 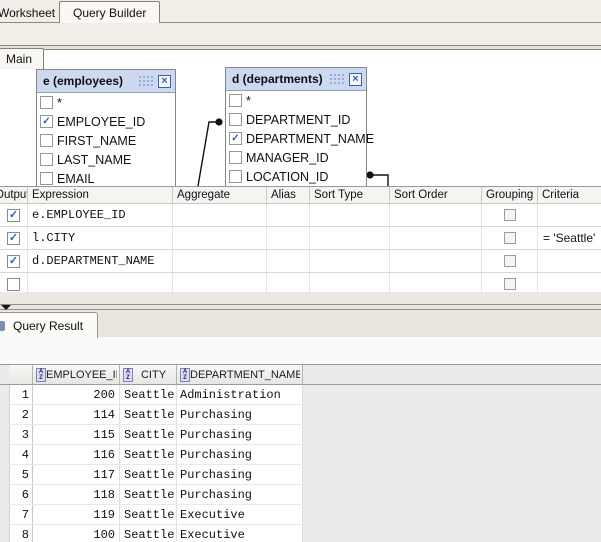 What do you see at coordinates (148, 375) in the screenshot?
I see `column-header-city: AZ CITY` at bounding box center [148, 375].